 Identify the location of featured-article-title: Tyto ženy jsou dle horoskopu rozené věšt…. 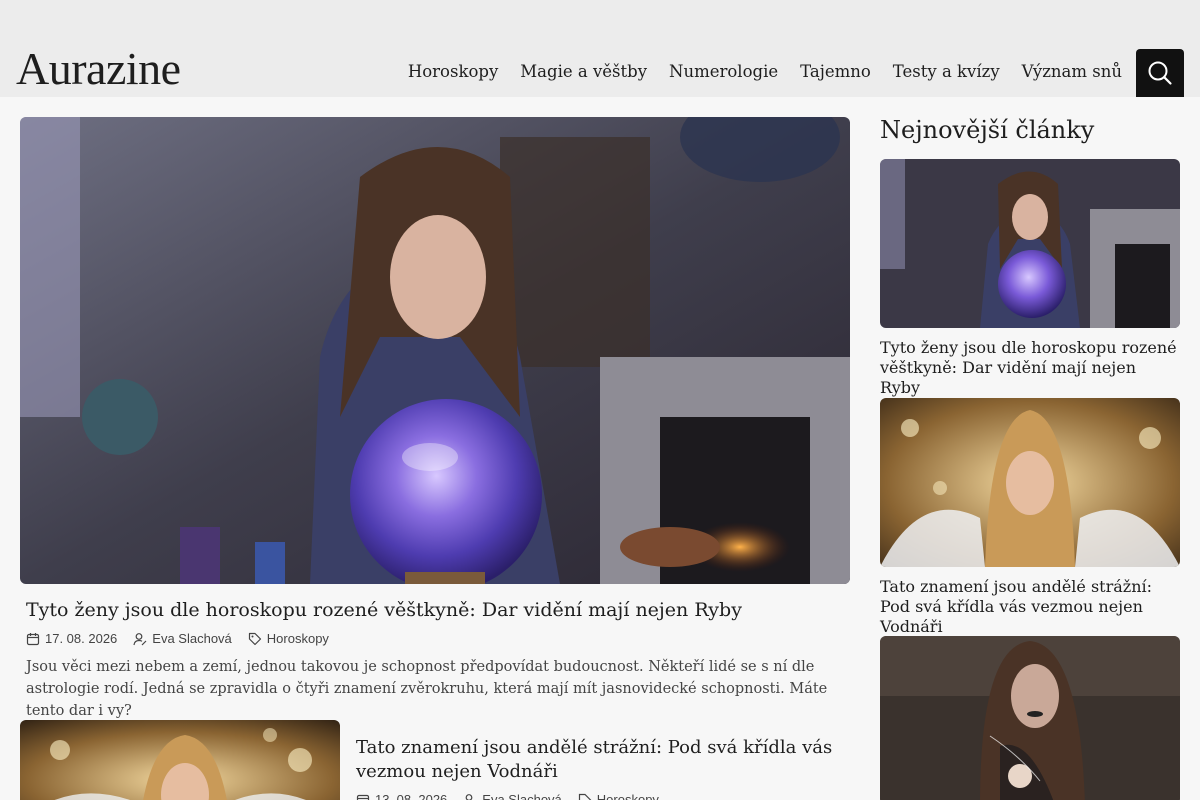
(436, 610).